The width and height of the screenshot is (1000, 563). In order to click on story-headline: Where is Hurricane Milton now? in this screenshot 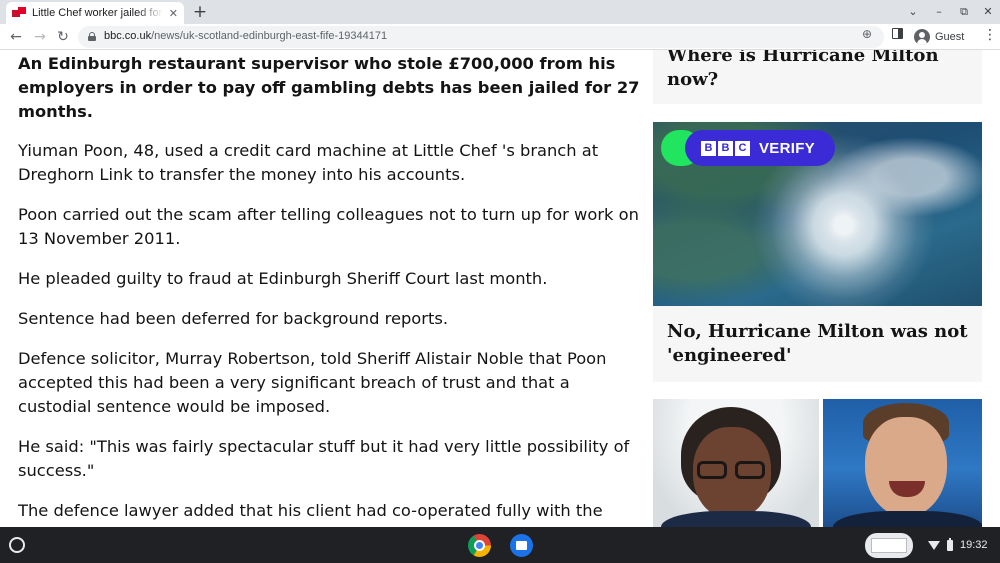, I will do `click(817, 71)`.